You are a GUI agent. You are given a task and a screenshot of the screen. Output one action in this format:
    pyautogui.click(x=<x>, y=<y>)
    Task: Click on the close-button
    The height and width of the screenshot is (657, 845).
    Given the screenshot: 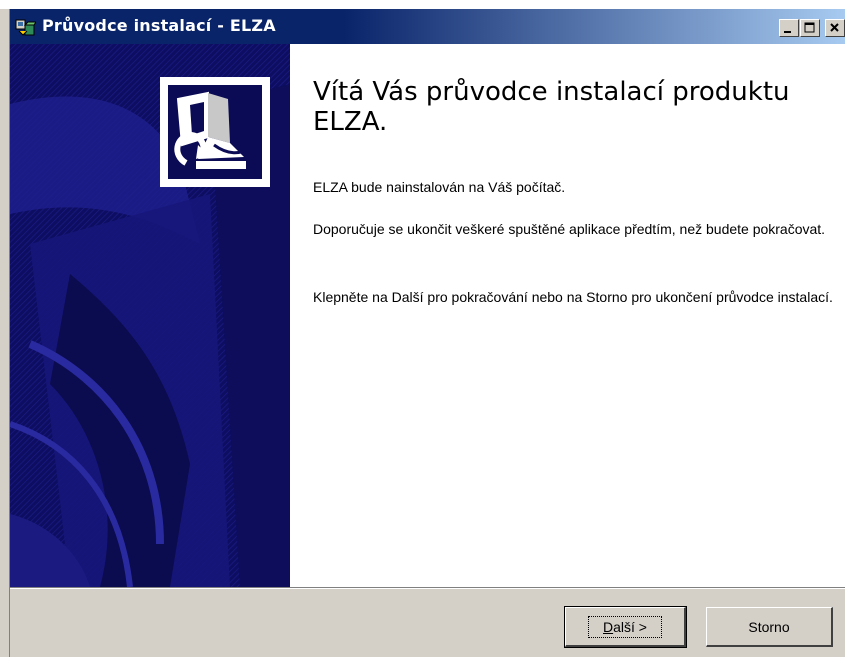 What is the action you would take?
    pyautogui.click(x=835, y=28)
    